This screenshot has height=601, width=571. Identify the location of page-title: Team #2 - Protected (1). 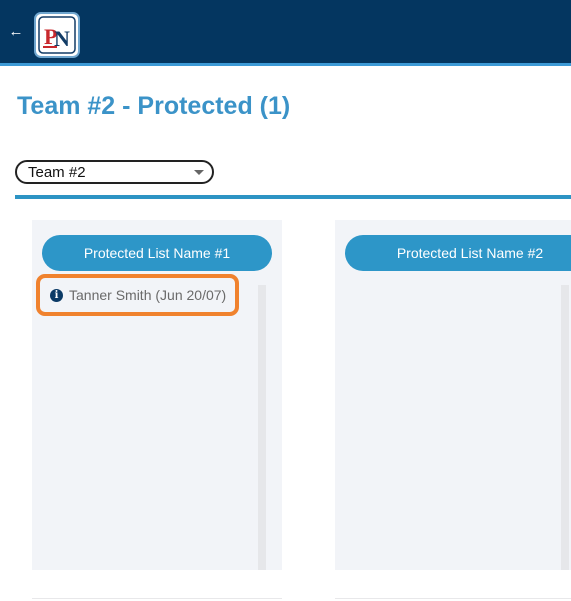
(154, 106).